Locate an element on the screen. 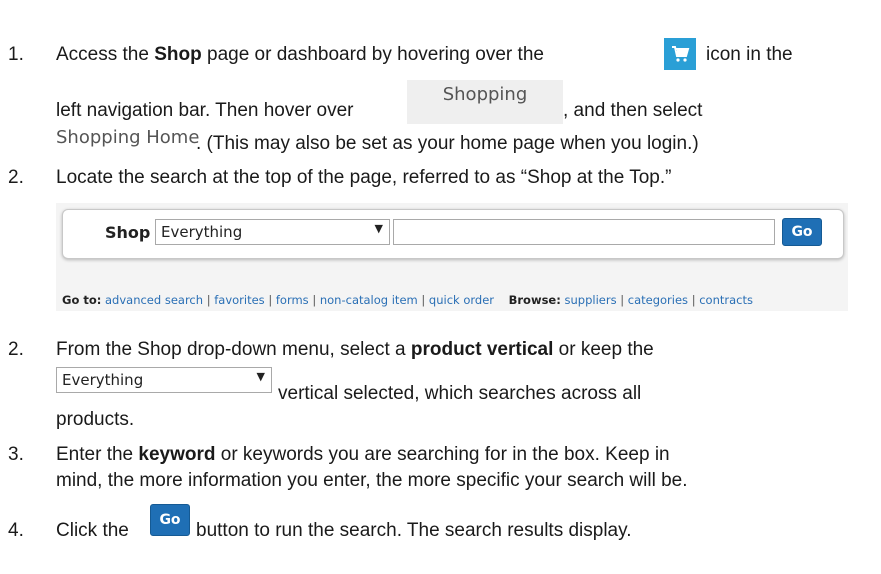 The height and width of the screenshot is (574, 881). shop-vertical-value: Everything is located at coordinates (202, 232).